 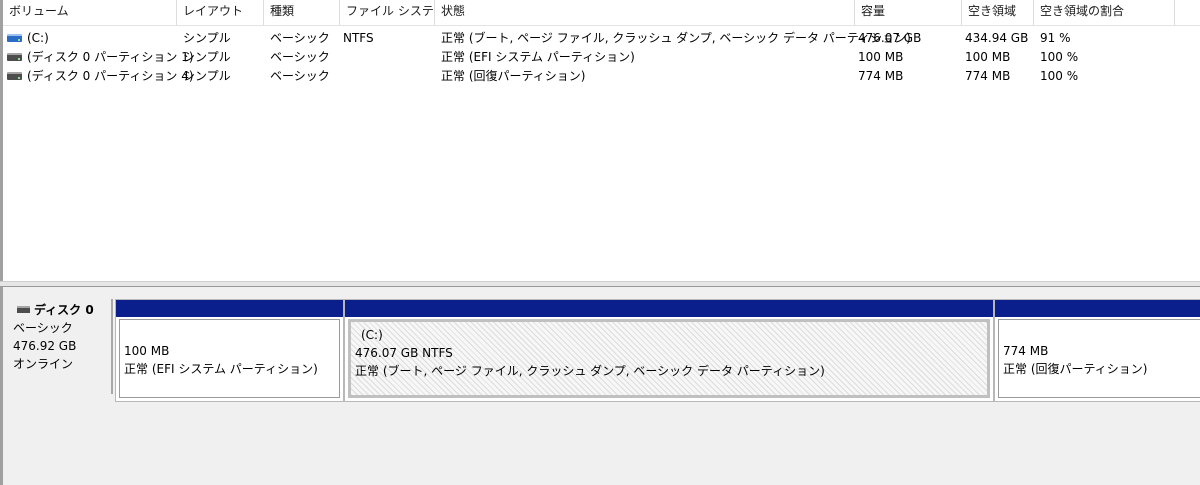 I want to click on volume-name: (C:), so click(x=38, y=38).